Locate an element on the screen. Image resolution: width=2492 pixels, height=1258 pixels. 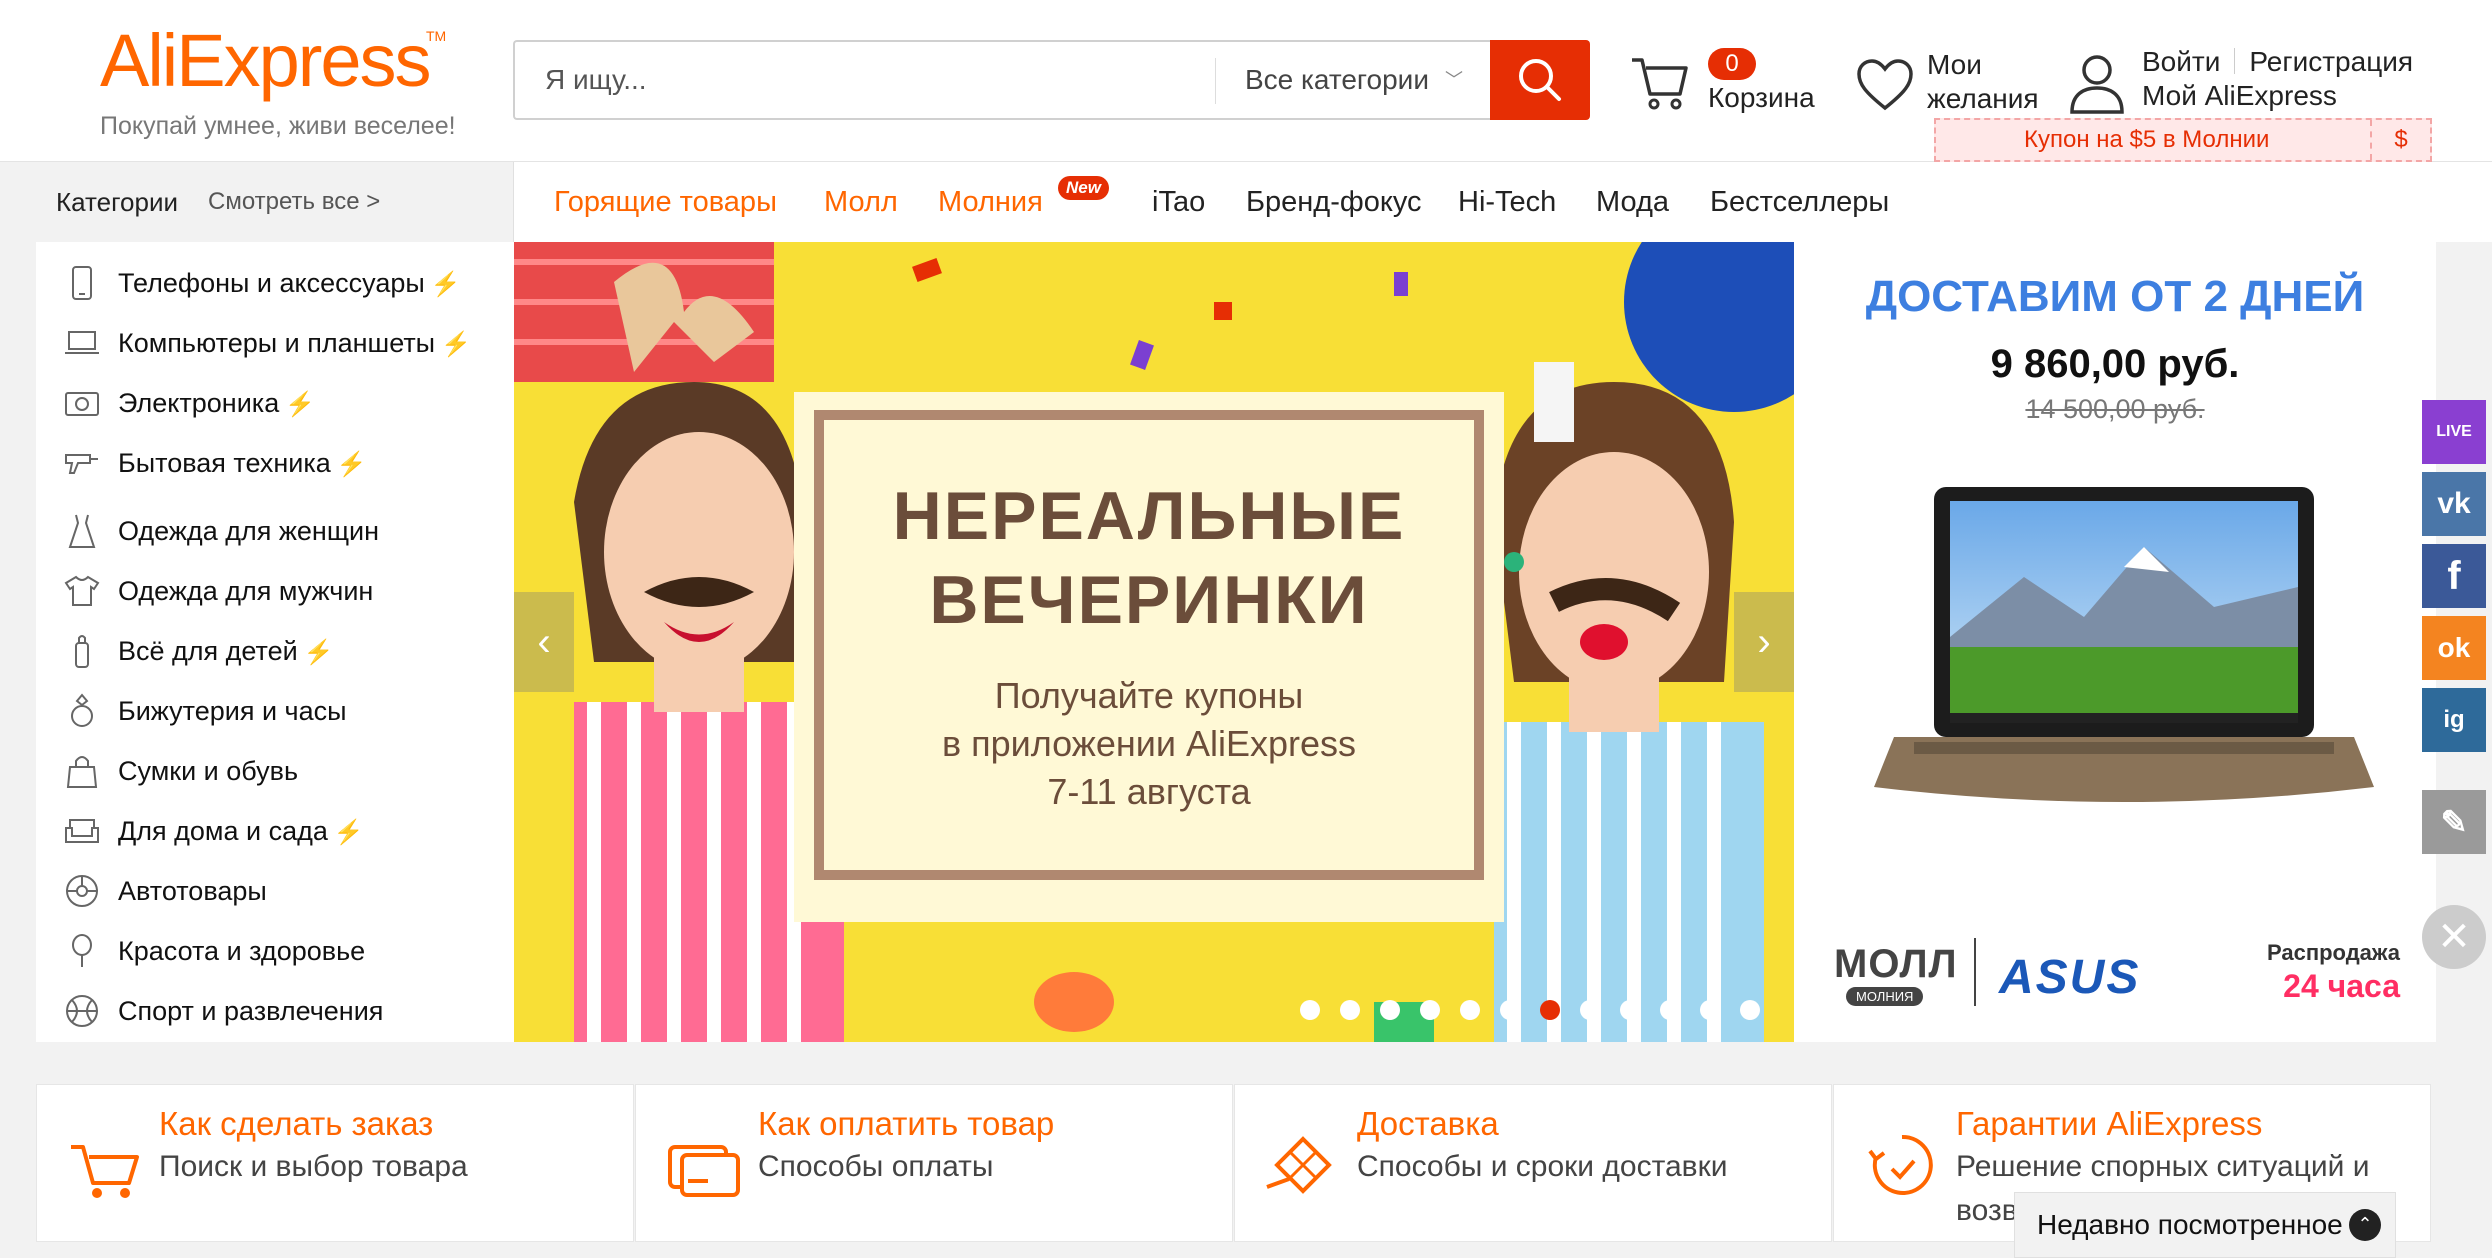
recently-viewed-bar: Недавно посмотренное ⌃ is located at coordinates (2205, 1225).